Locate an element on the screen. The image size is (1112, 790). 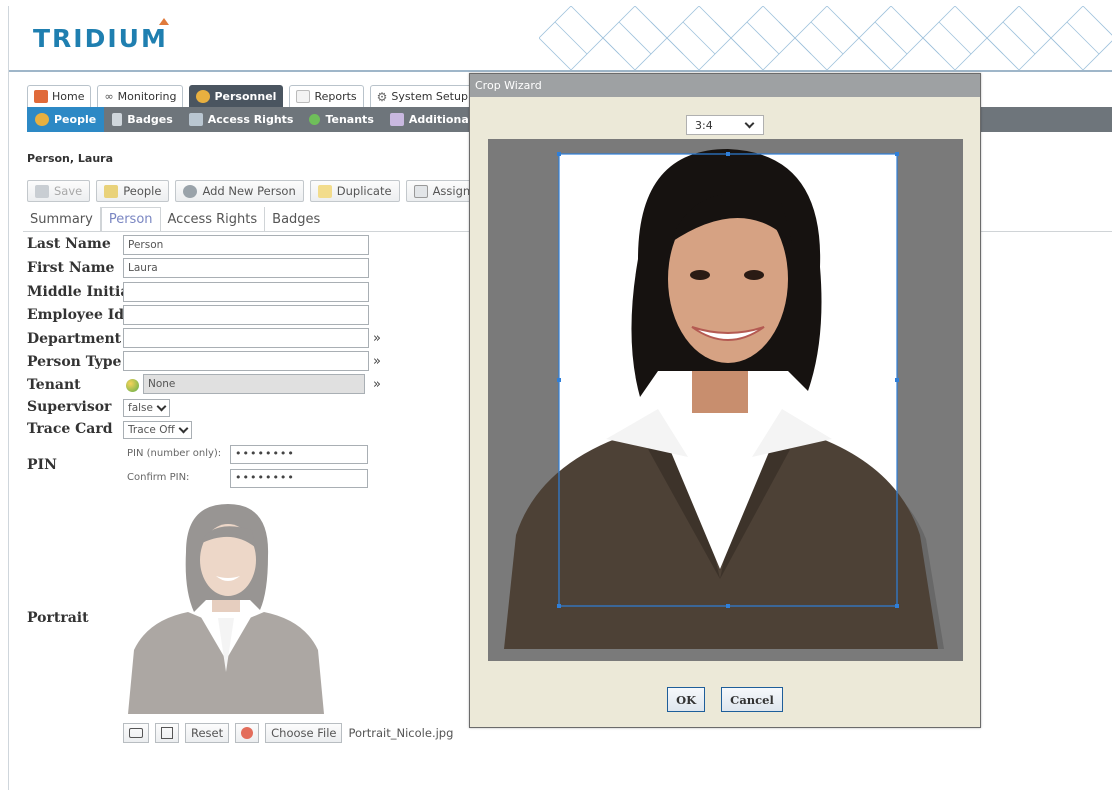
person-subtabs: Summary Person Access Rights Badges is located at coordinates (175, 219).